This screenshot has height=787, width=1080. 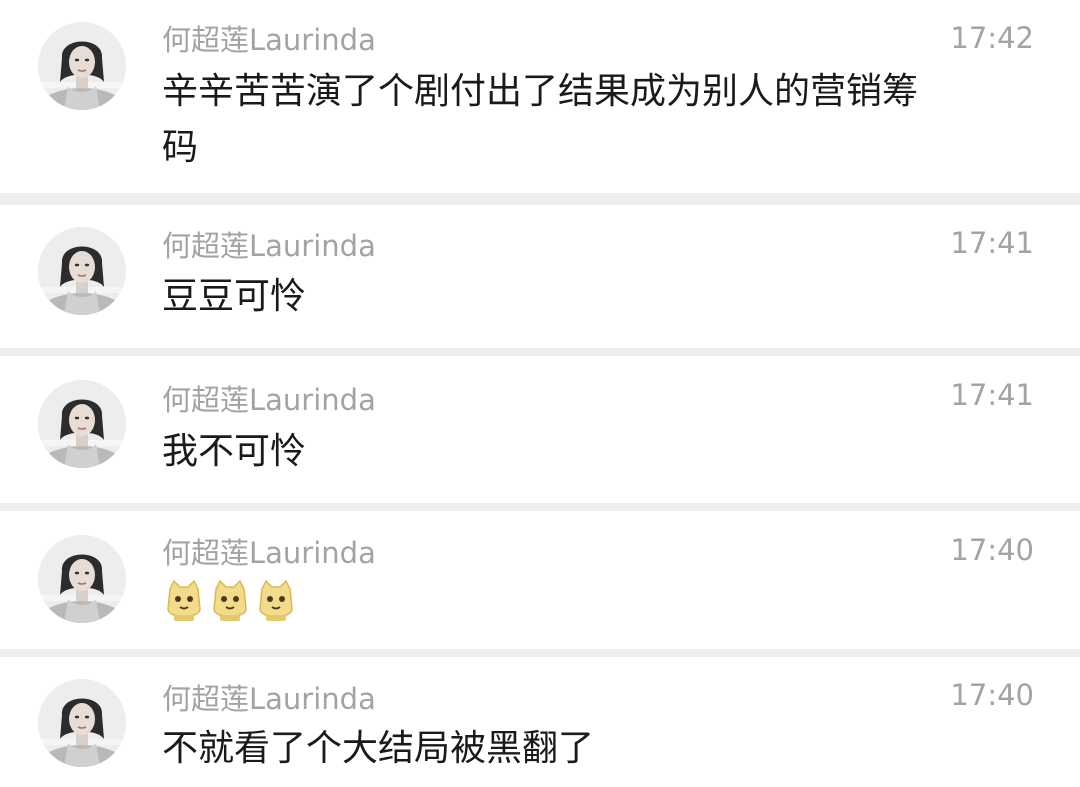 I want to click on message-time: 17:42, so click(x=992, y=38).